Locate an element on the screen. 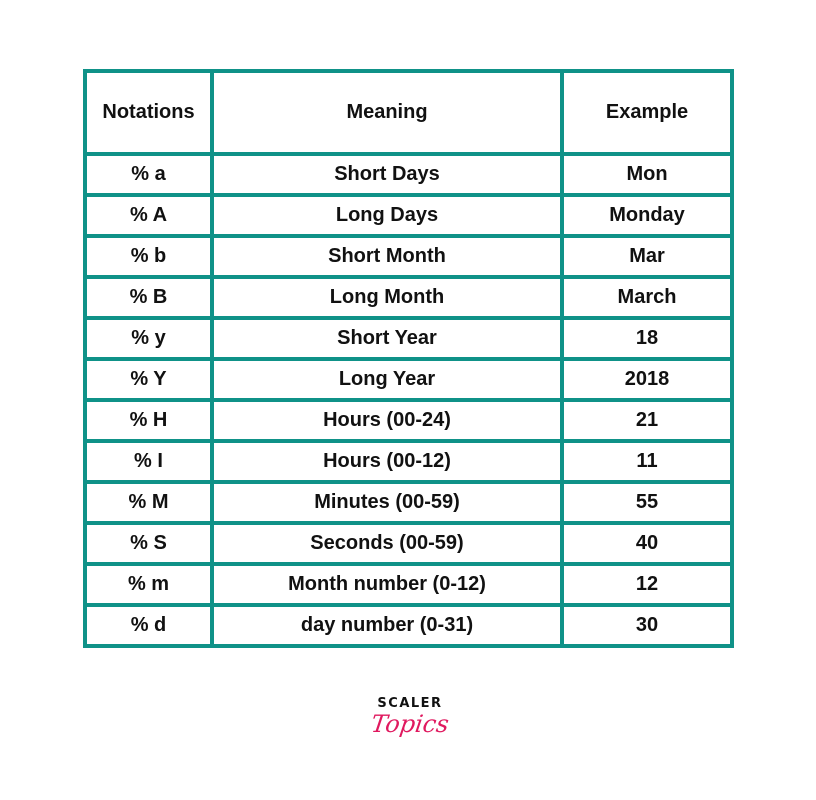 The height and width of the screenshot is (800, 816). table-row: % b Short Month Mar is located at coordinates (408, 256).